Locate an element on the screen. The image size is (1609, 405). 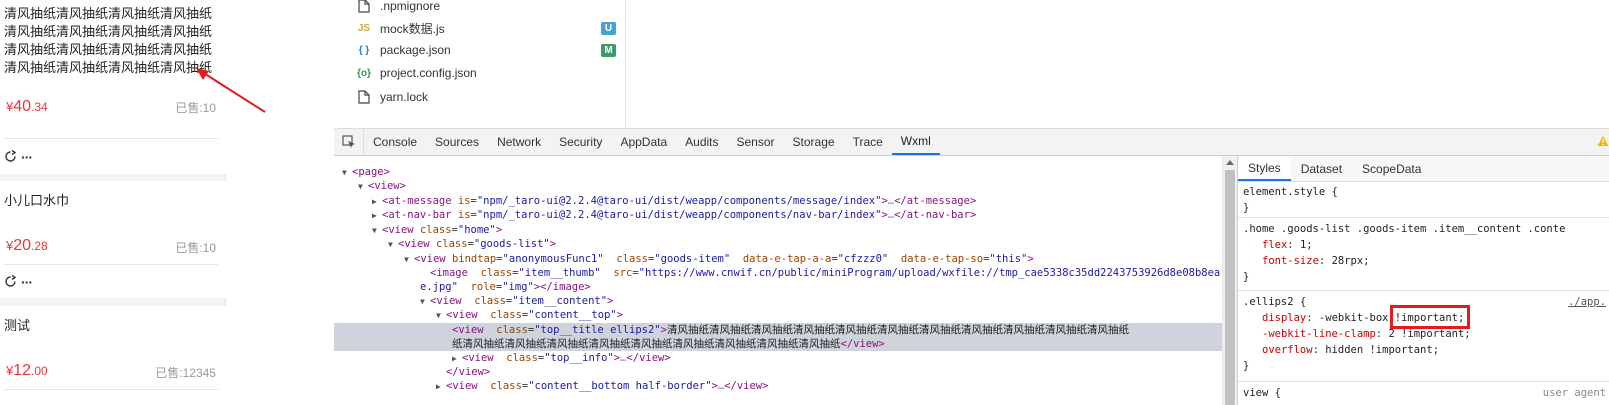
annotation-highlight-box is located at coordinates (1430, 317).